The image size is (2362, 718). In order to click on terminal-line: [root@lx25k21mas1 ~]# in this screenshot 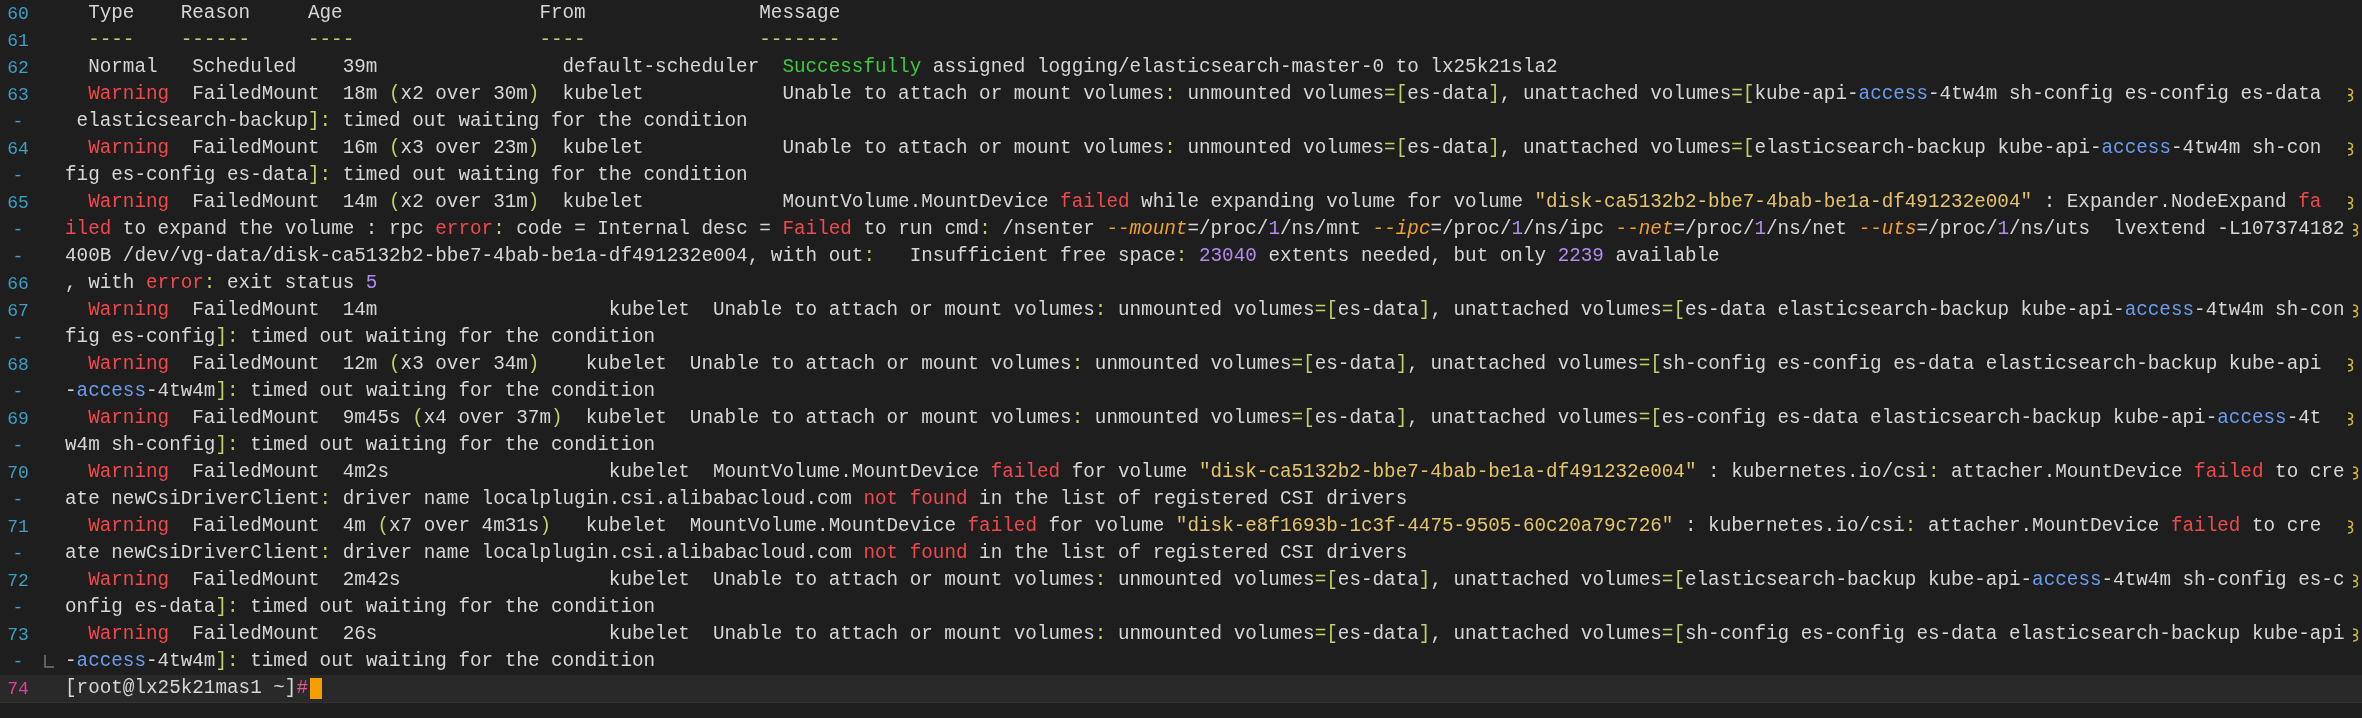, I will do `click(186, 688)`.